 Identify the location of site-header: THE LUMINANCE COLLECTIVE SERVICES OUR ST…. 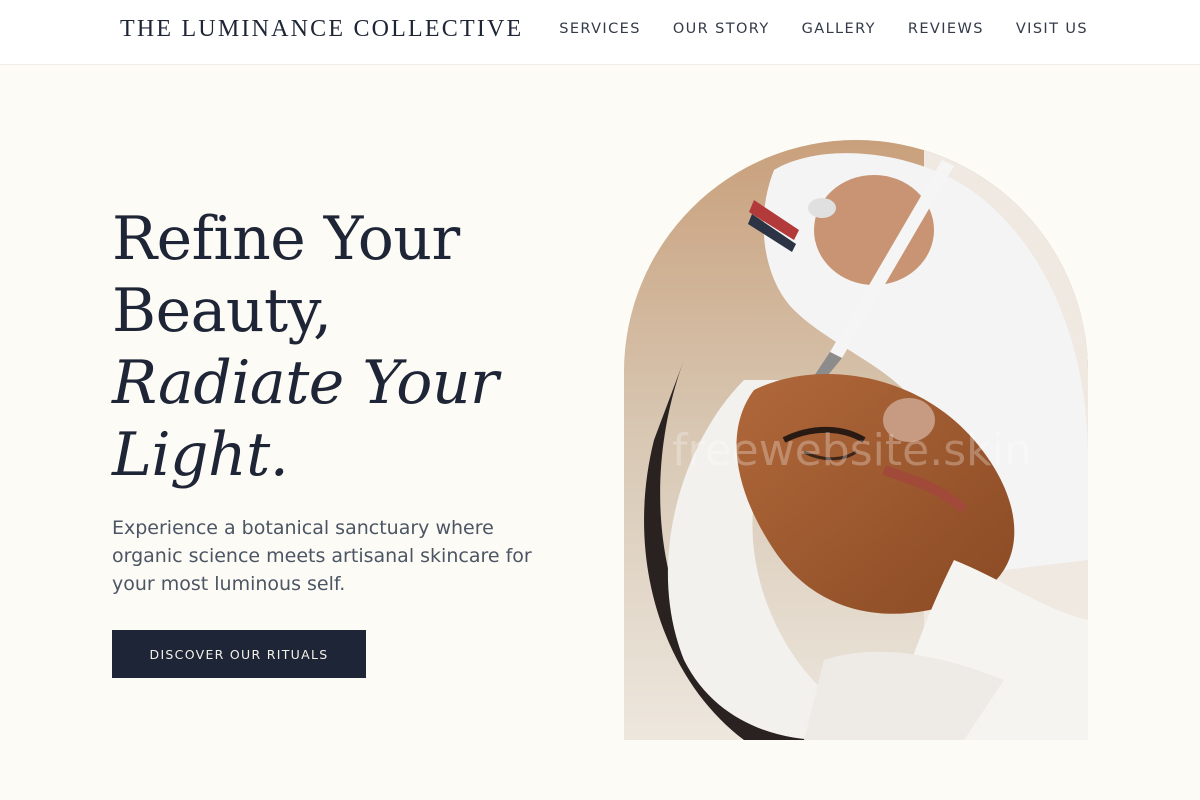
(600, 32).